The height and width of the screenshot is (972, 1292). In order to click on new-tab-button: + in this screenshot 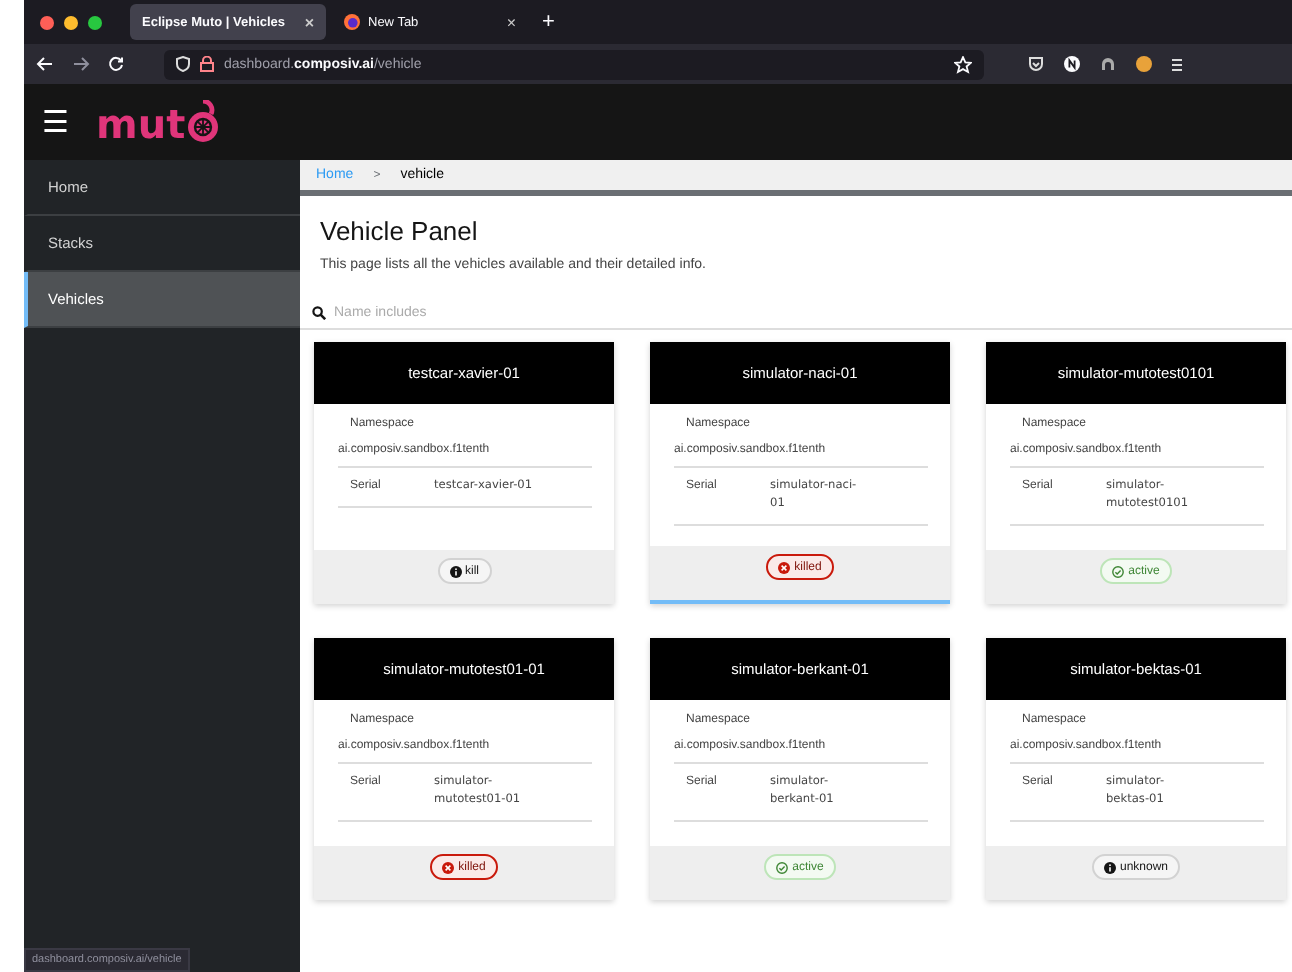, I will do `click(548, 22)`.